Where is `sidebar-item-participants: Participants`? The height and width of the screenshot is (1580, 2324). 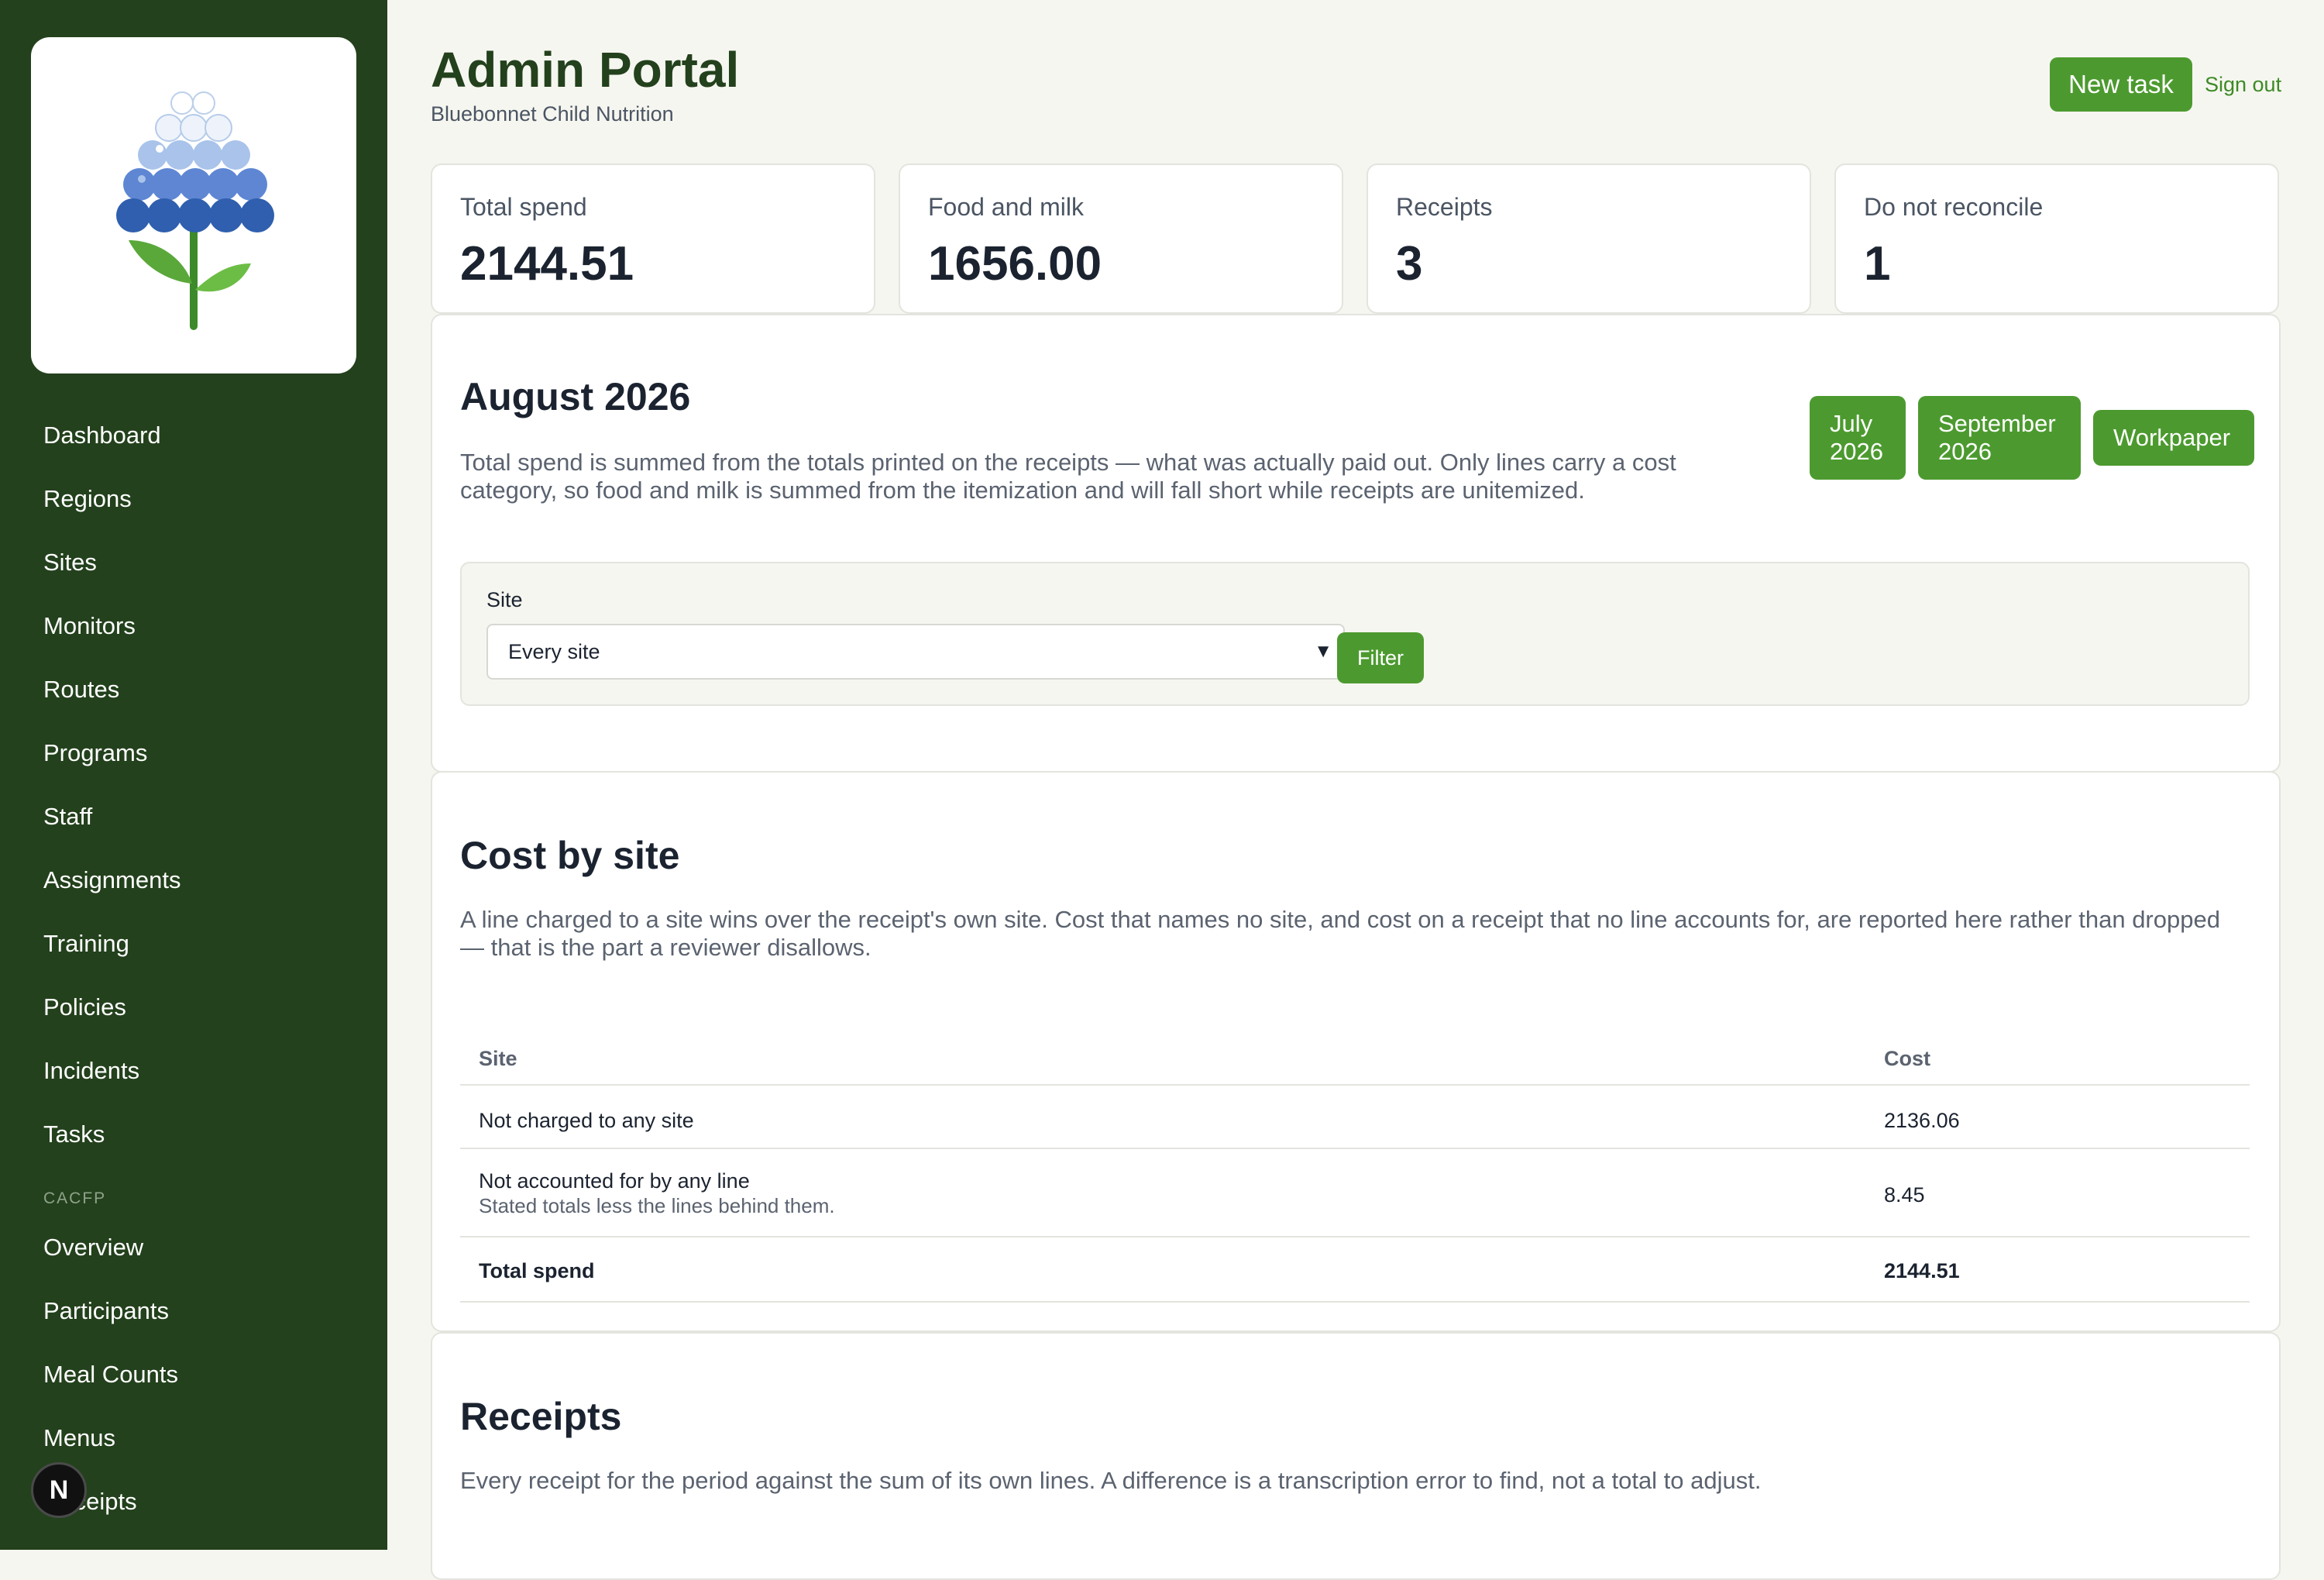 sidebar-item-participants: Participants is located at coordinates (106, 1311).